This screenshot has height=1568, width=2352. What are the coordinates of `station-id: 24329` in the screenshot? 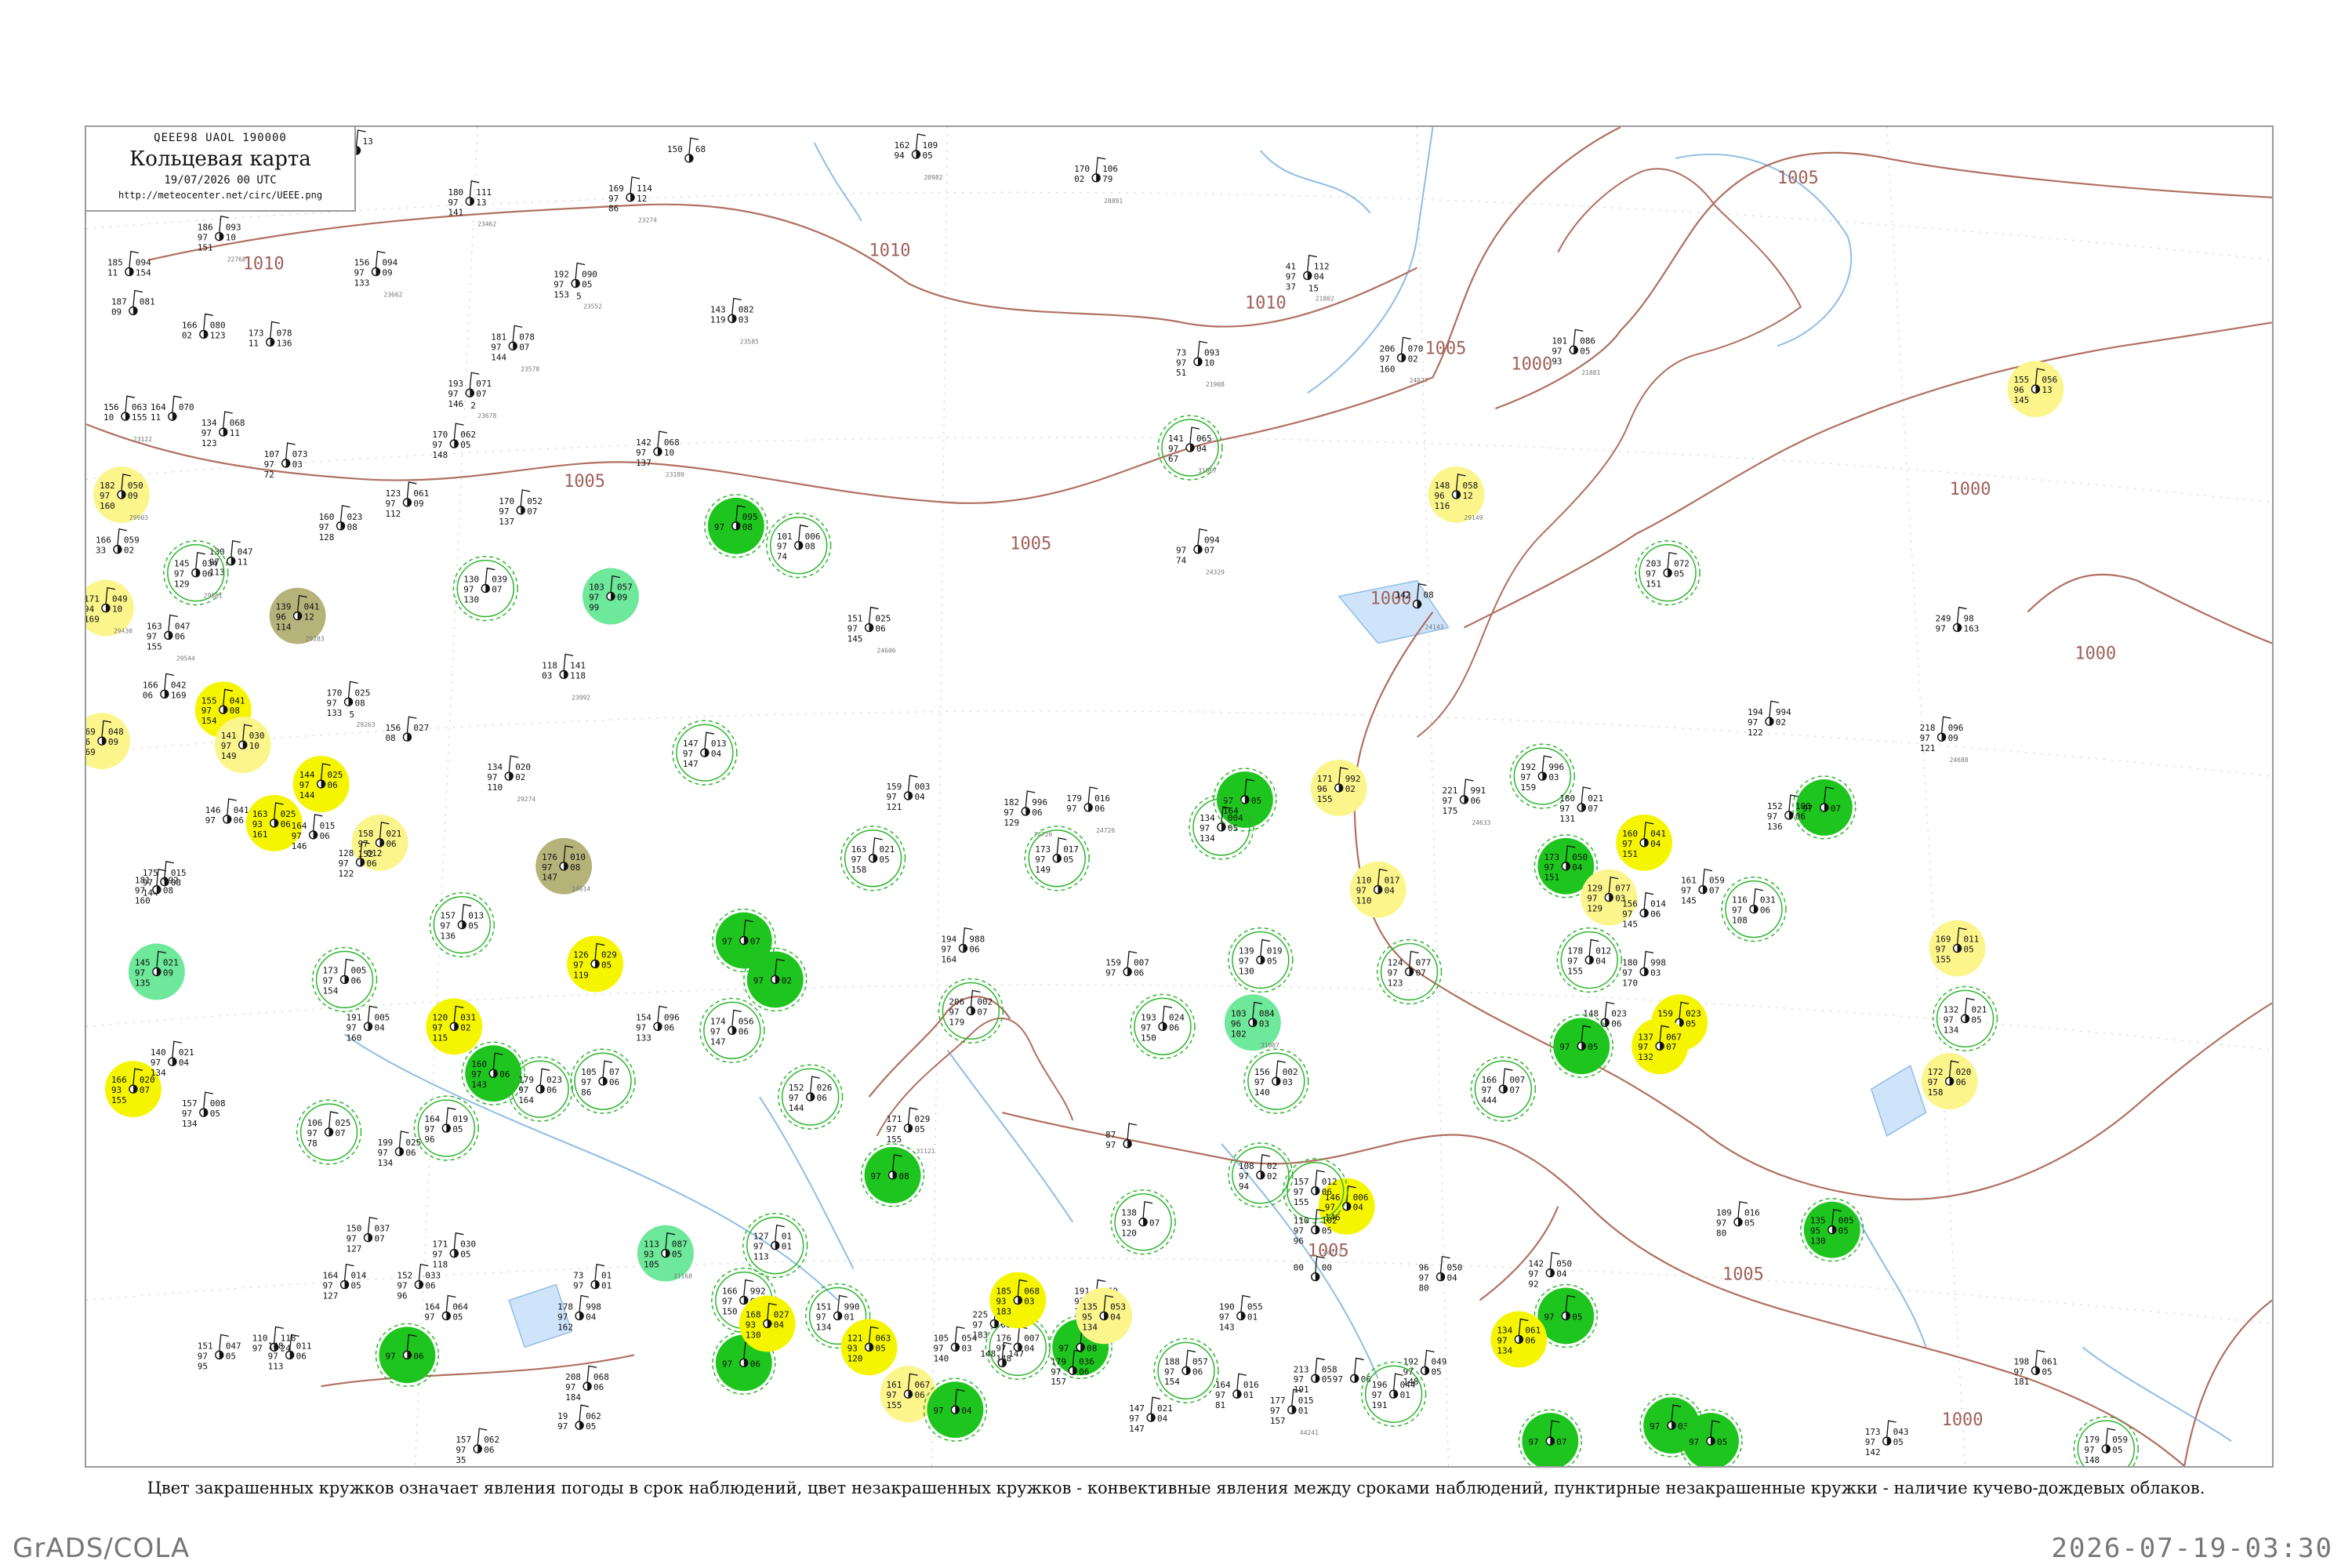 It's located at (1215, 572).